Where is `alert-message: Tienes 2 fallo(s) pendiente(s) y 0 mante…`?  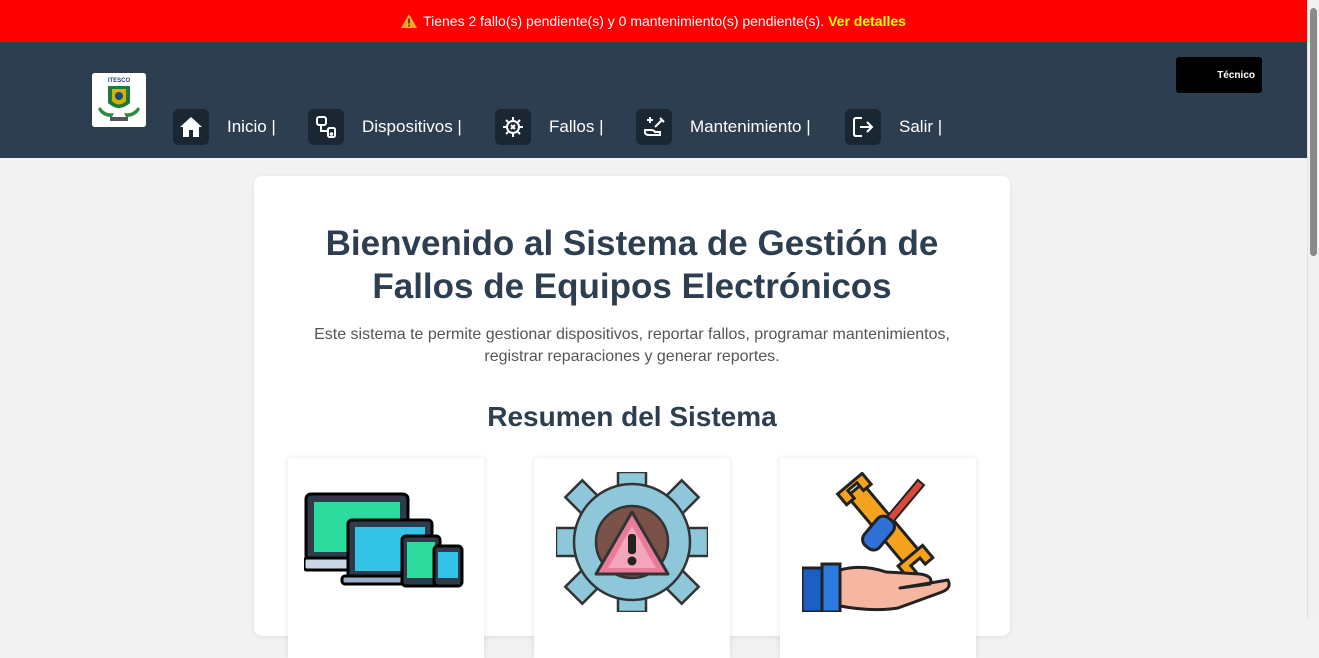
alert-message: Tienes 2 fallo(s) pendiente(s) y 0 mante… is located at coordinates (624, 21).